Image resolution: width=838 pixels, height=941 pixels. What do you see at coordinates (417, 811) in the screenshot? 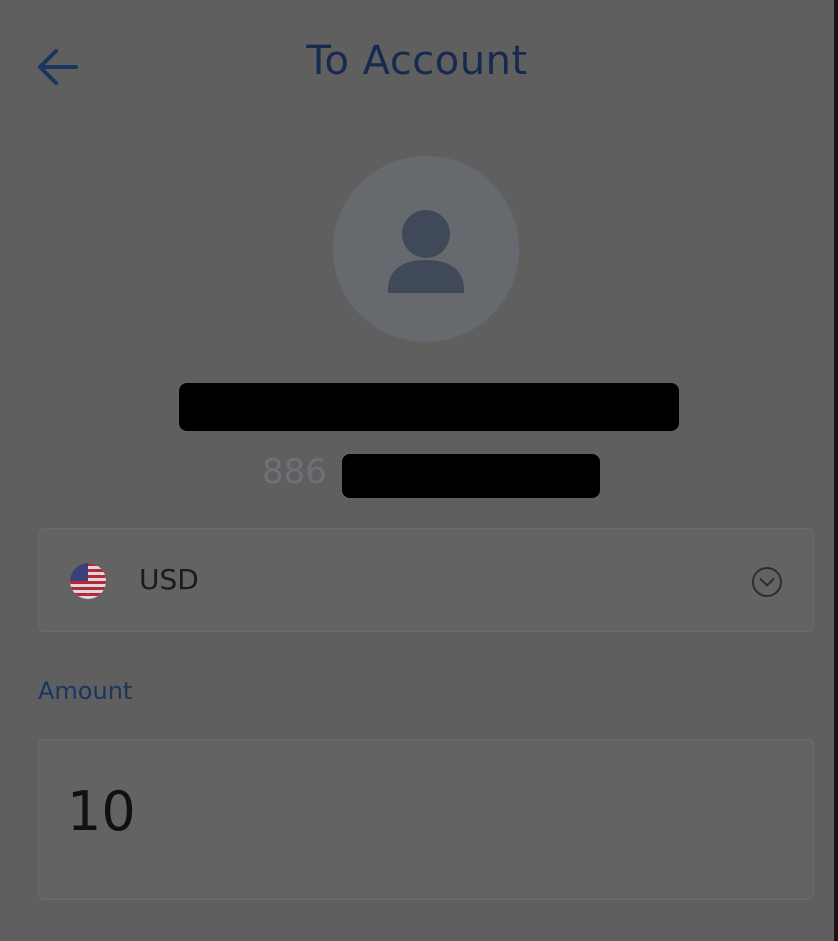
I see `amount-input` at bounding box center [417, 811].